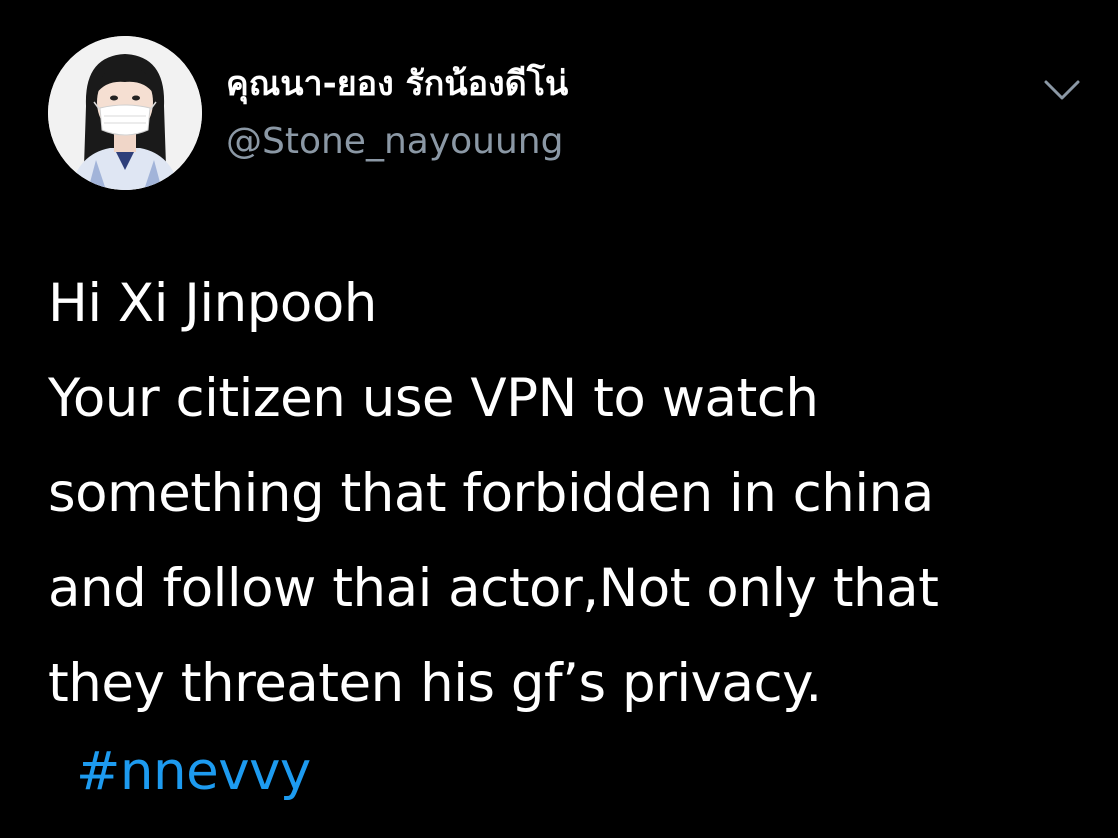  What do you see at coordinates (394, 142) in the screenshot?
I see `author-handle: @Stone_nayouung` at bounding box center [394, 142].